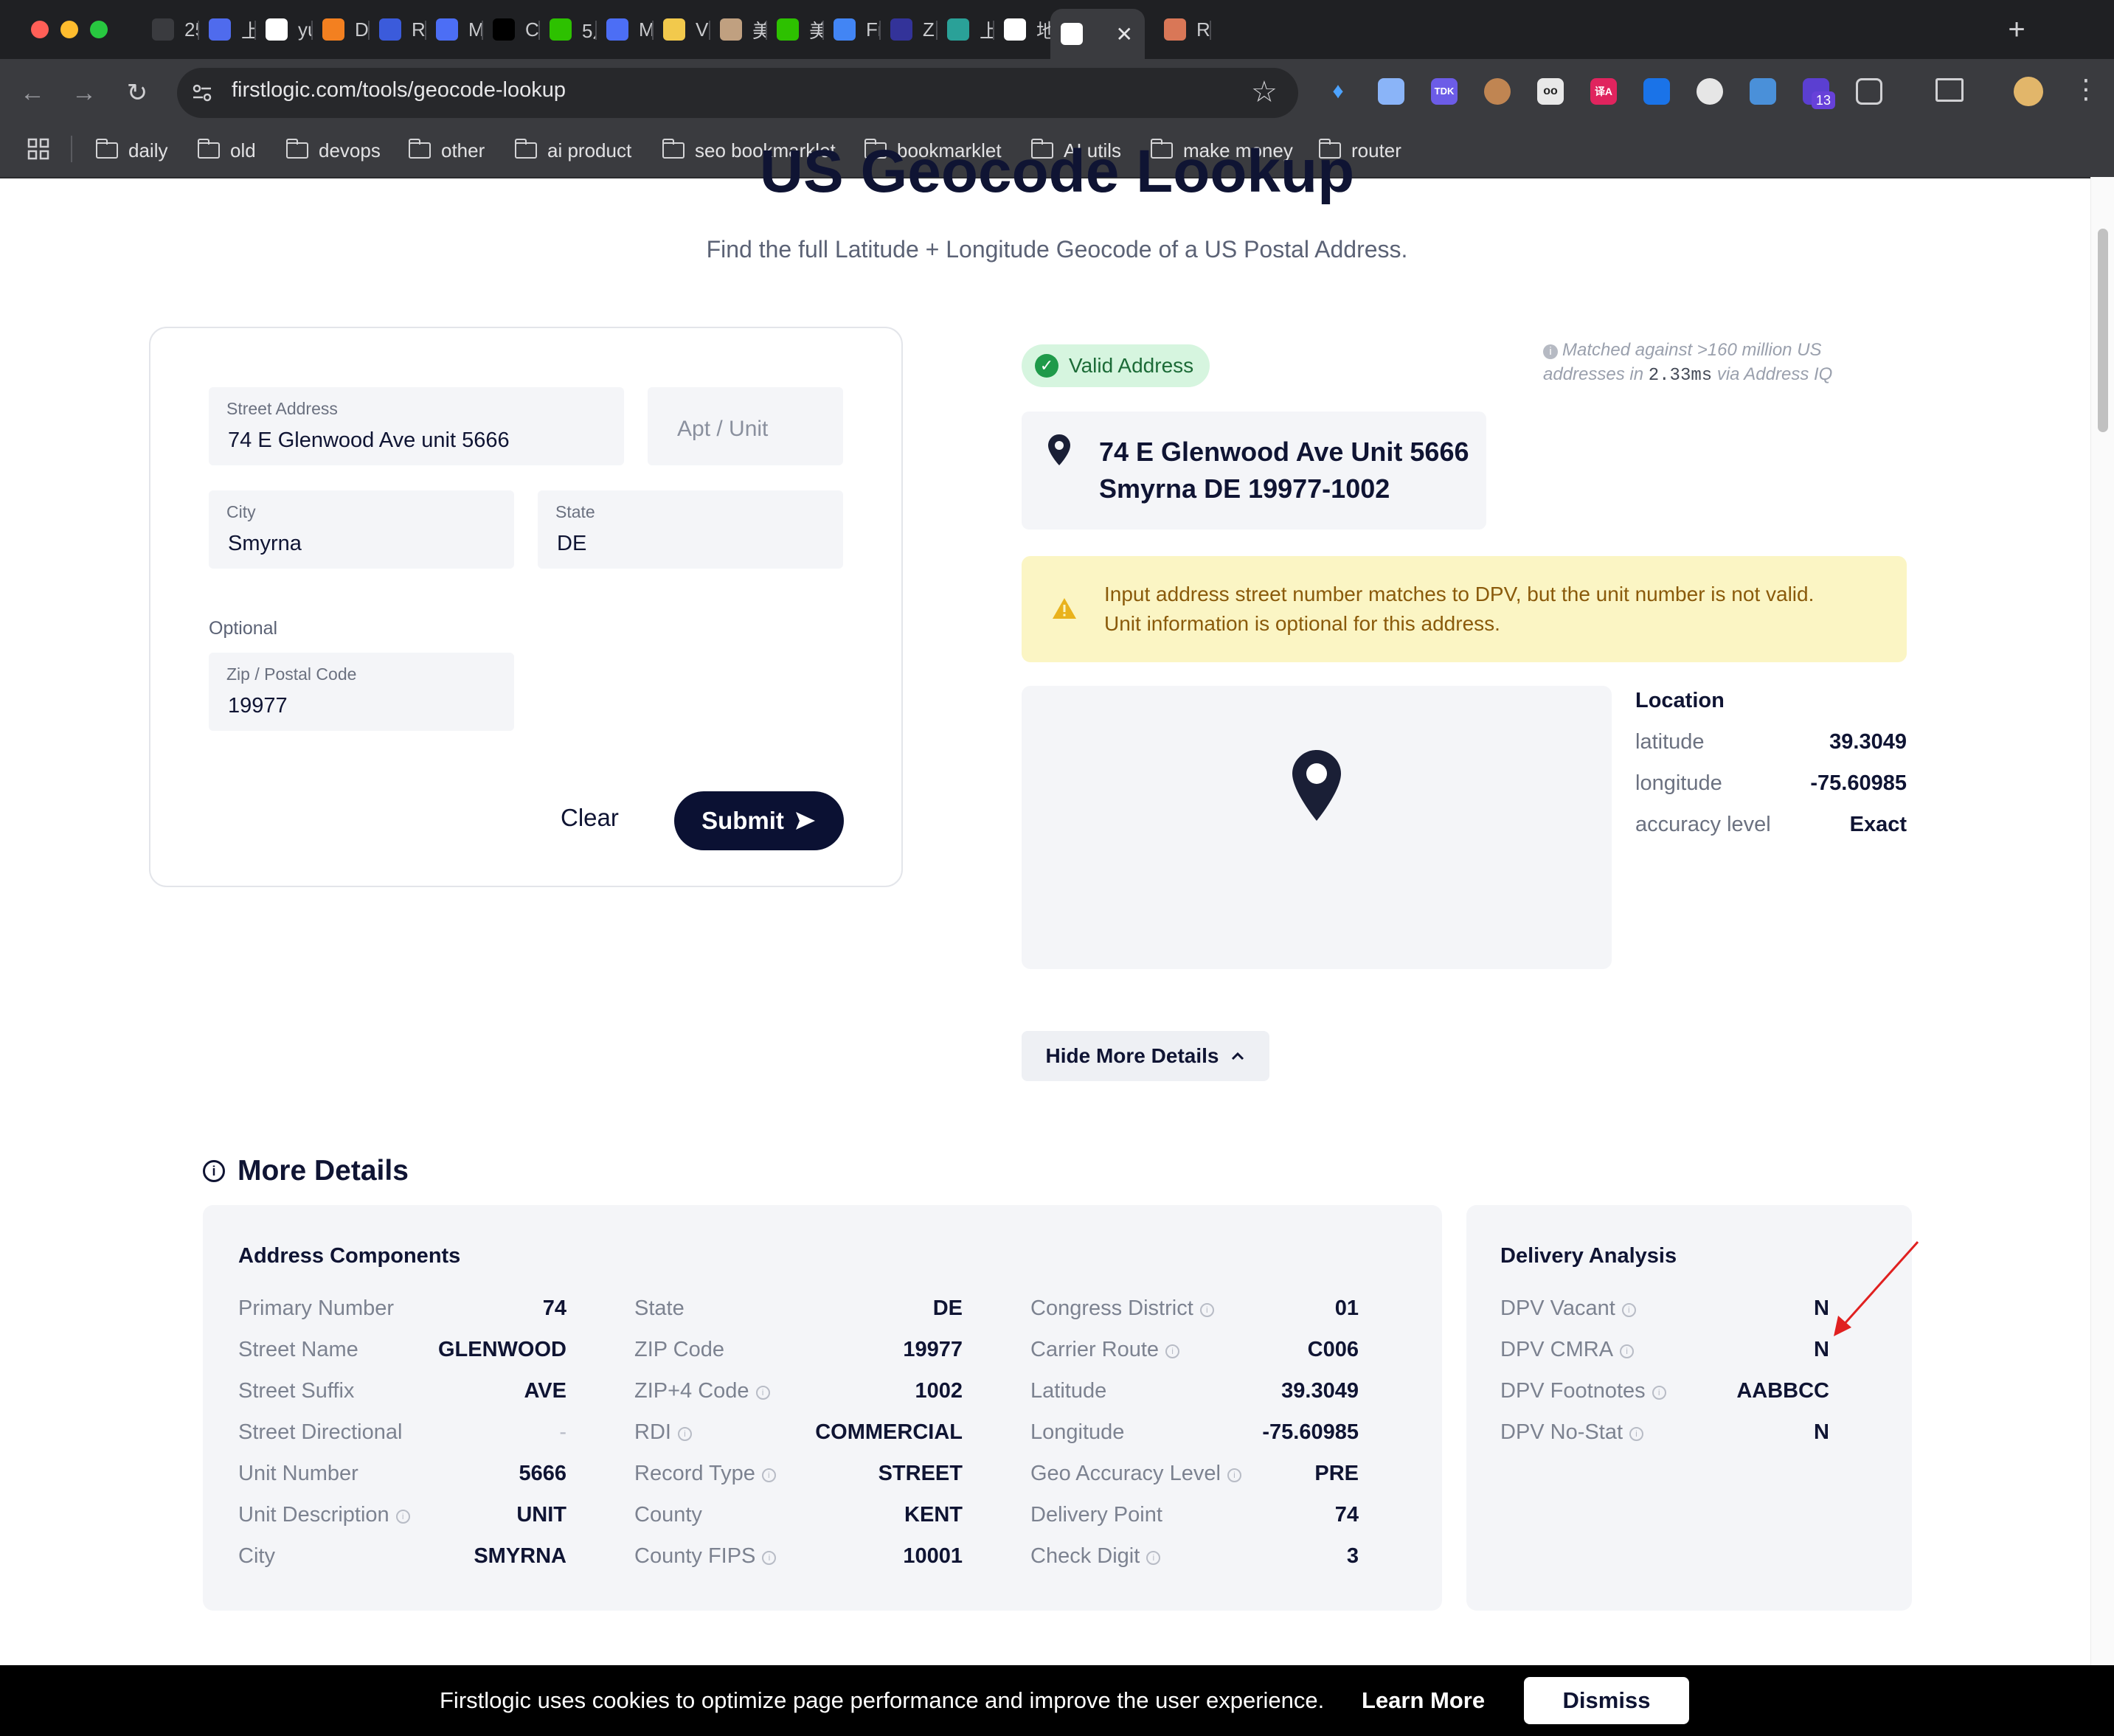  What do you see at coordinates (504, 30) in the screenshot?
I see `vercel-icon` at bounding box center [504, 30].